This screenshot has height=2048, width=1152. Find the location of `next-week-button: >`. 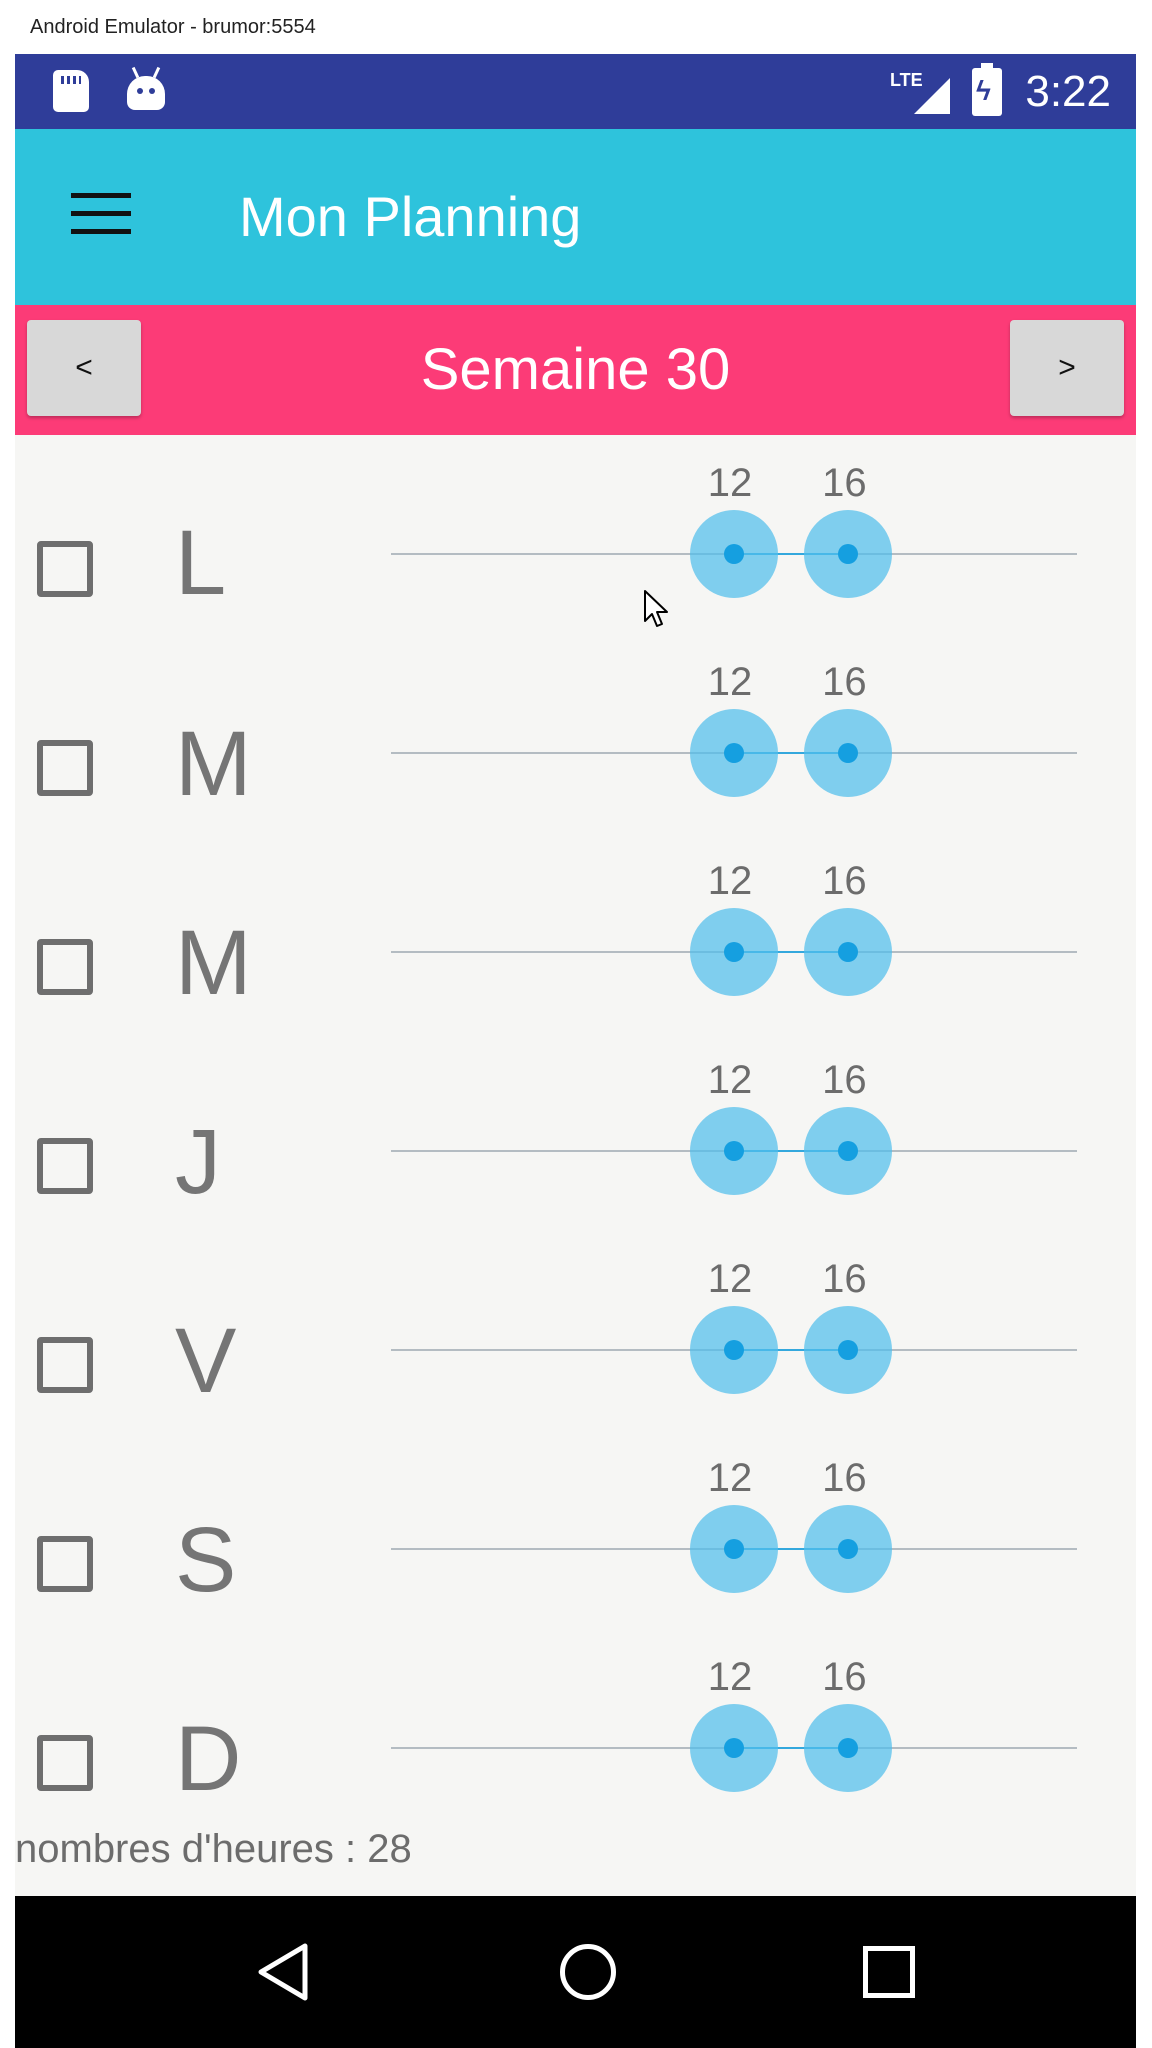

next-week-button: > is located at coordinates (1067, 368).